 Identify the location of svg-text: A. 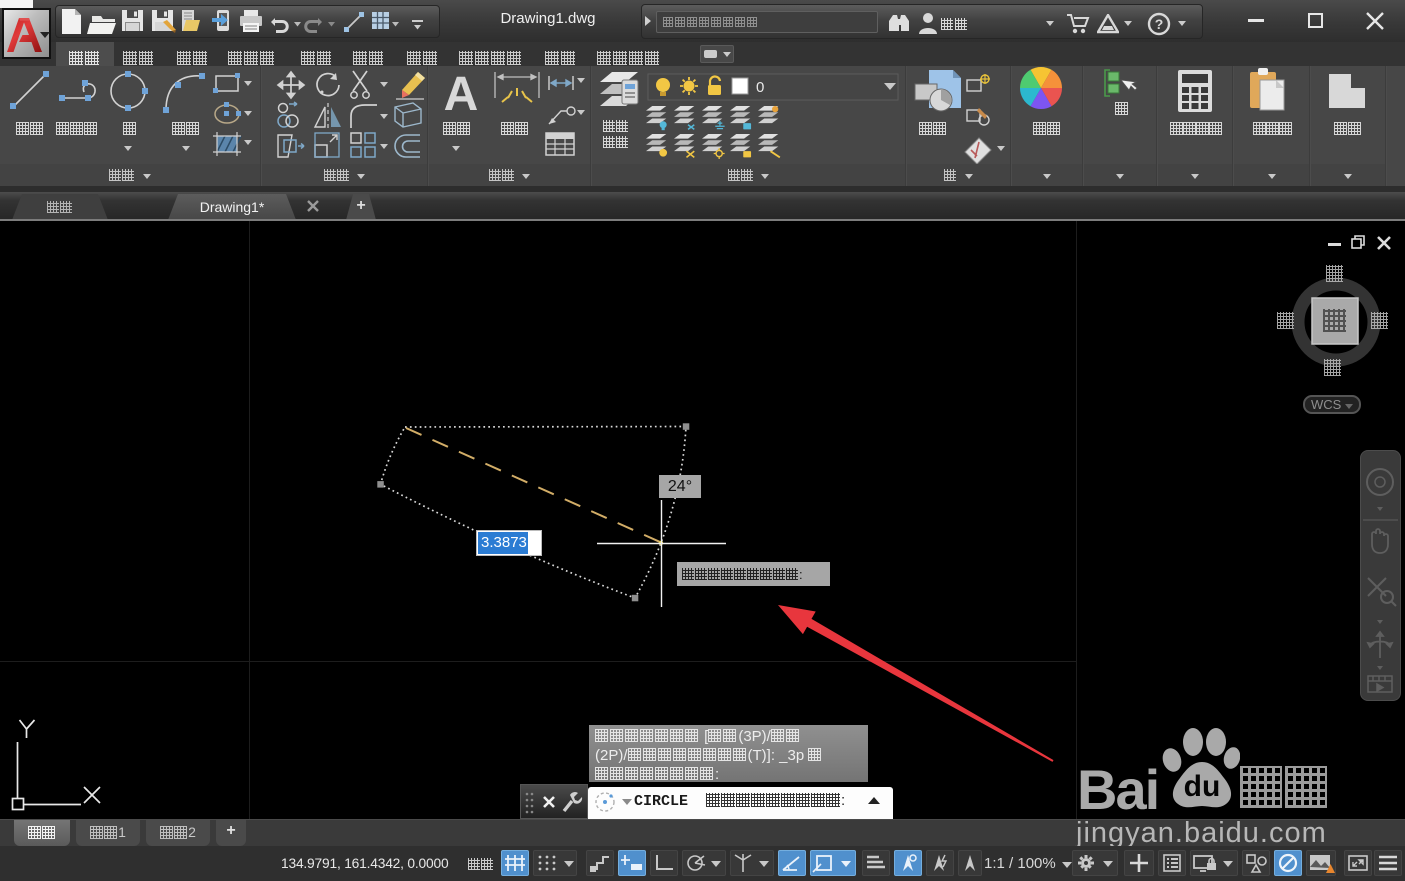
(461, 94).